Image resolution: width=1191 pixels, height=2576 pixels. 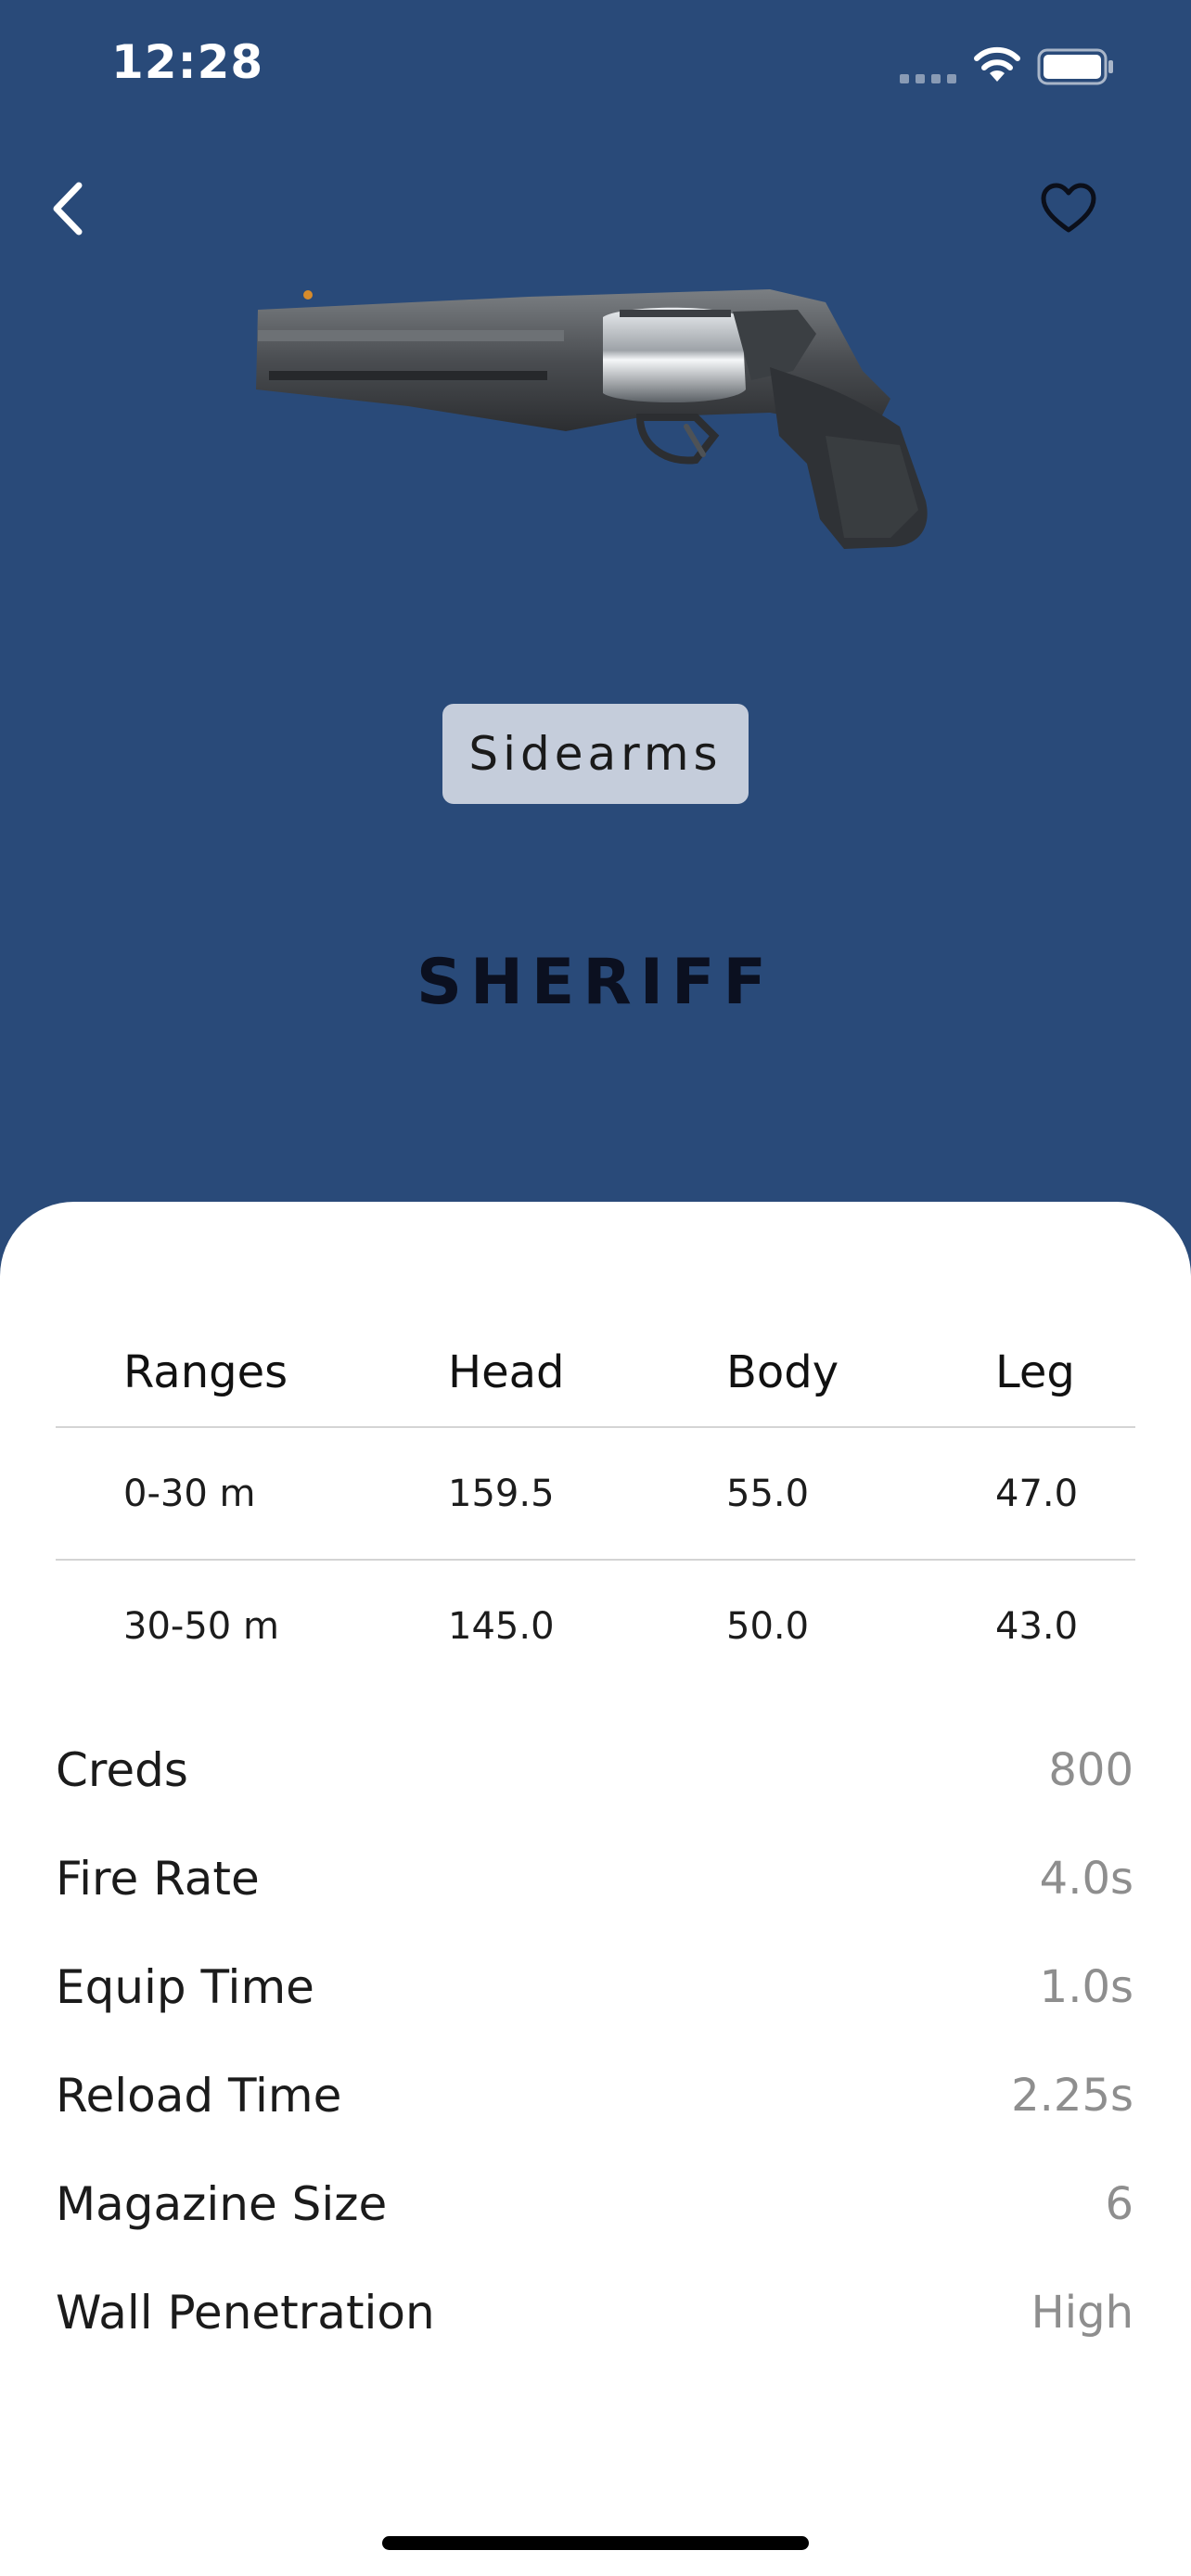 I want to click on weapon-category-chip: Sidearms, so click(x=595, y=754).